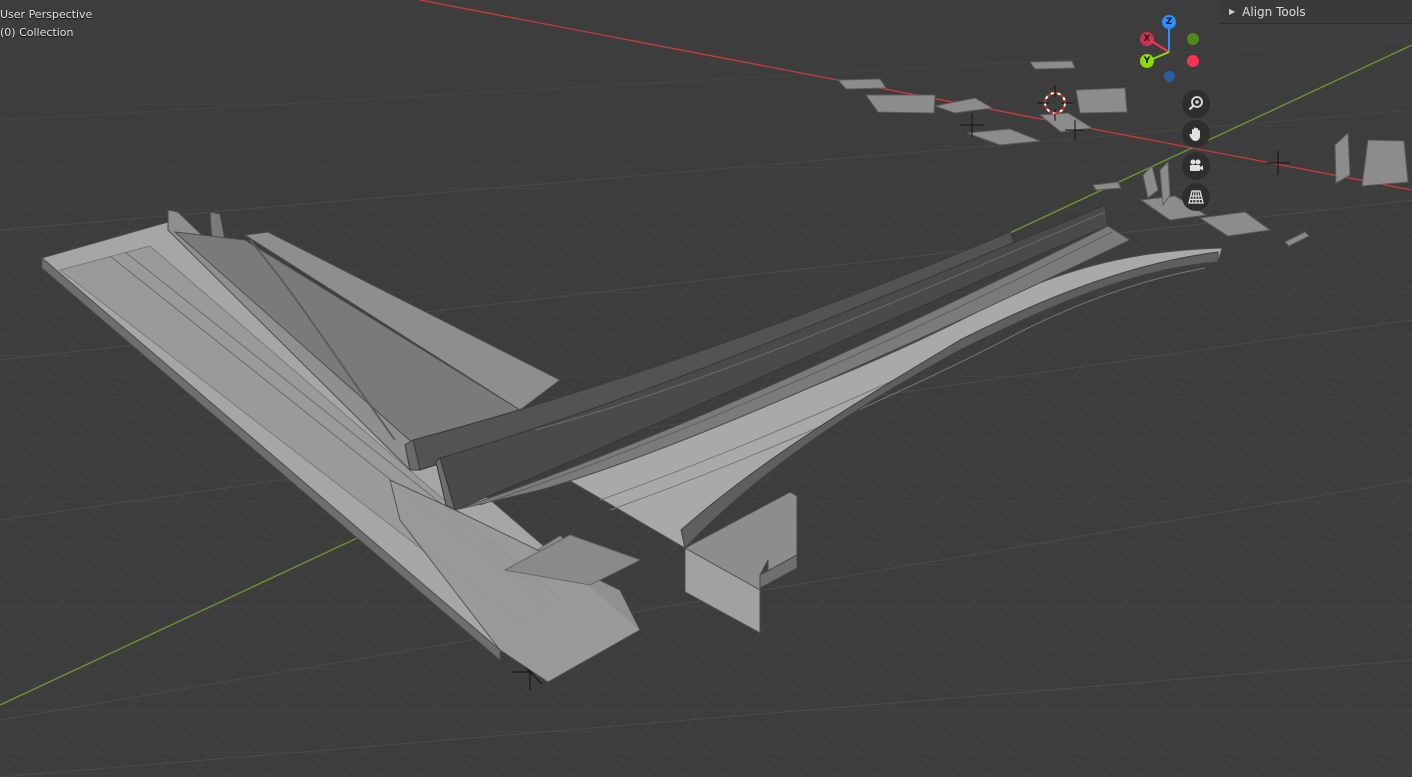 Image resolution: width=1412 pixels, height=777 pixels. I want to click on align-tools-panel: ▶ Align Tools, so click(1316, 12).